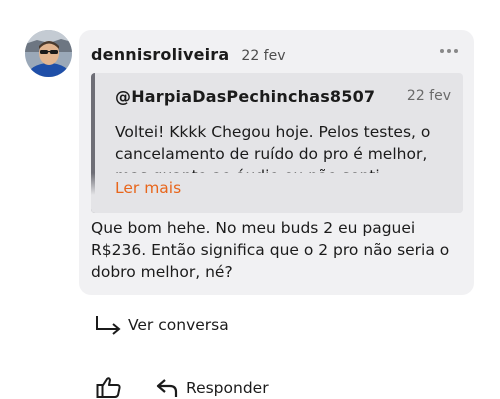 The image size is (500, 399). What do you see at coordinates (227, 388) in the screenshot?
I see `reply-label: Responder` at bounding box center [227, 388].